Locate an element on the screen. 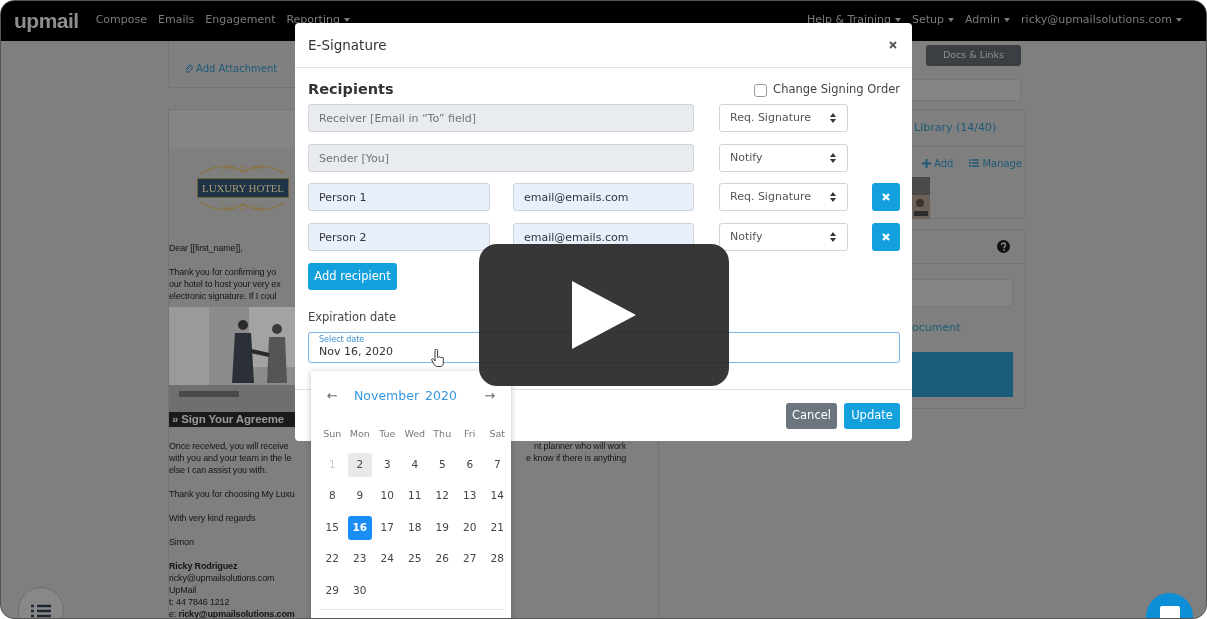 This screenshot has width=1207, height=619. calendar-day: 6 is located at coordinates (469, 464).